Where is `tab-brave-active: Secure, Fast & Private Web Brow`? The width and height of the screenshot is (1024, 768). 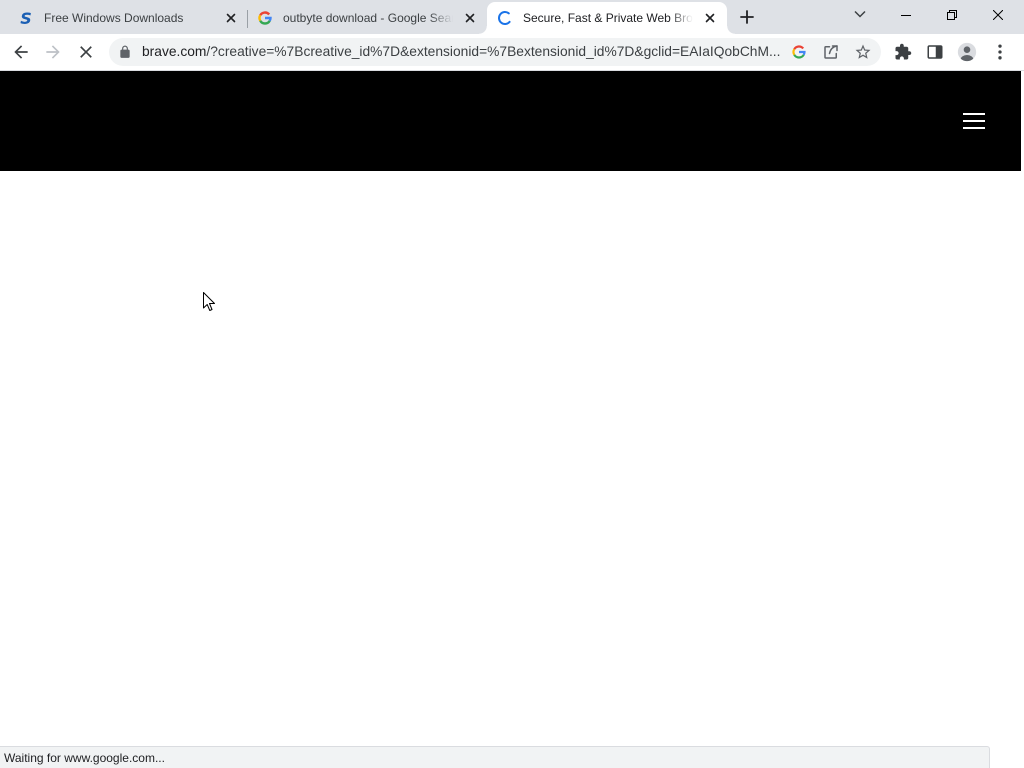
tab-brave-active: Secure, Fast & Private Web Brow is located at coordinates (607, 18).